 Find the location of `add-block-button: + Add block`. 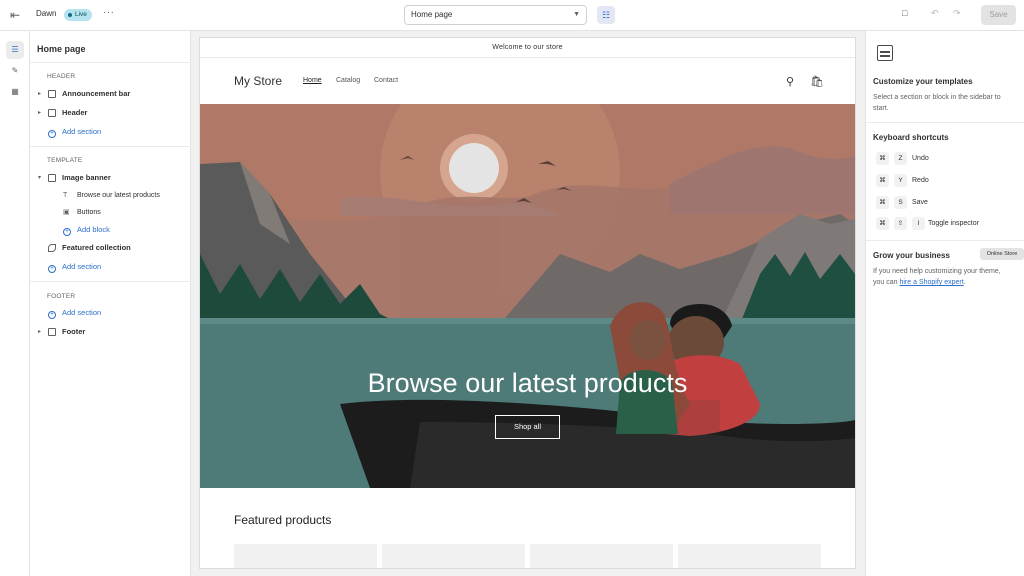

add-block-button: + Add block is located at coordinates (86, 230).